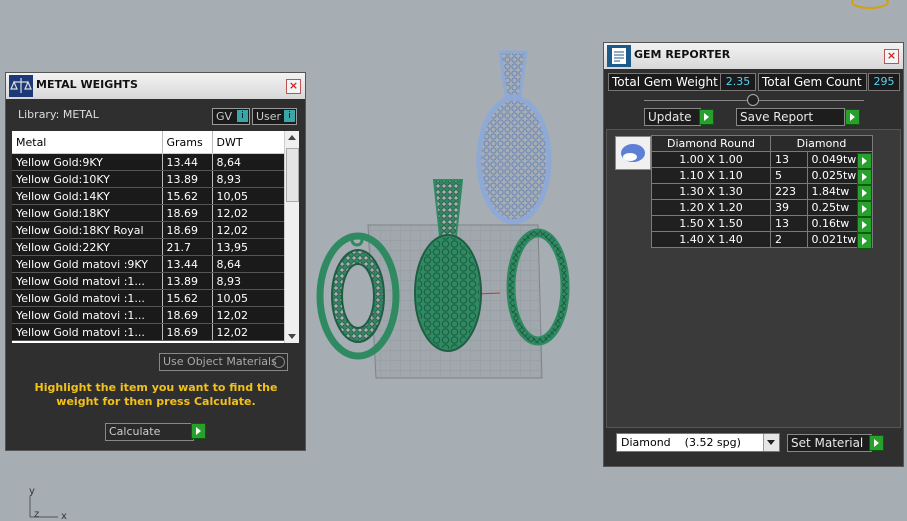  What do you see at coordinates (149, 298) in the screenshot?
I see `table-row: Yellow Gold matovi :1... 15.62 10,05` at bounding box center [149, 298].